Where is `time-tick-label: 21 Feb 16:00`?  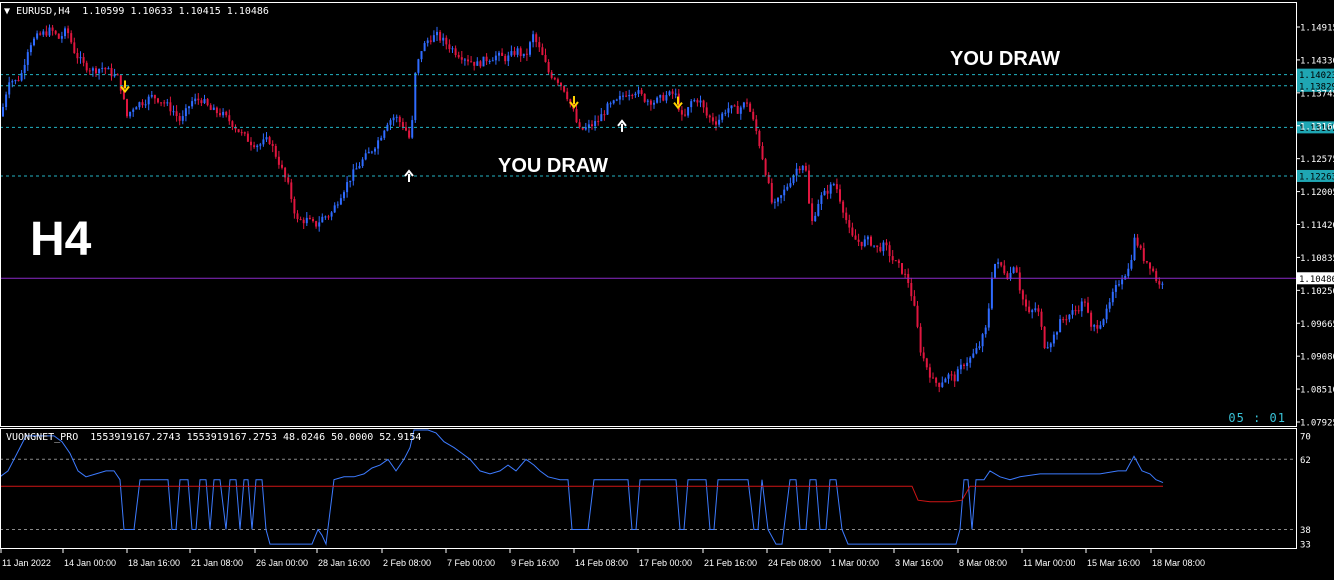 time-tick-label: 21 Feb 16:00 is located at coordinates (730, 563).